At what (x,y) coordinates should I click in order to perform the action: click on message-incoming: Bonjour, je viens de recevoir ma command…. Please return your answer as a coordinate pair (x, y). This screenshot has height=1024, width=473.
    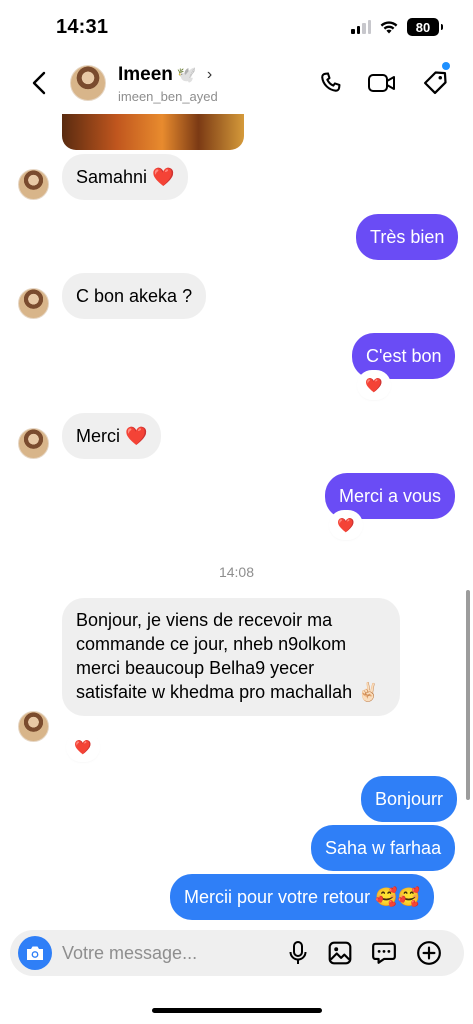
    Looking at the image, I should click on (231, 657).